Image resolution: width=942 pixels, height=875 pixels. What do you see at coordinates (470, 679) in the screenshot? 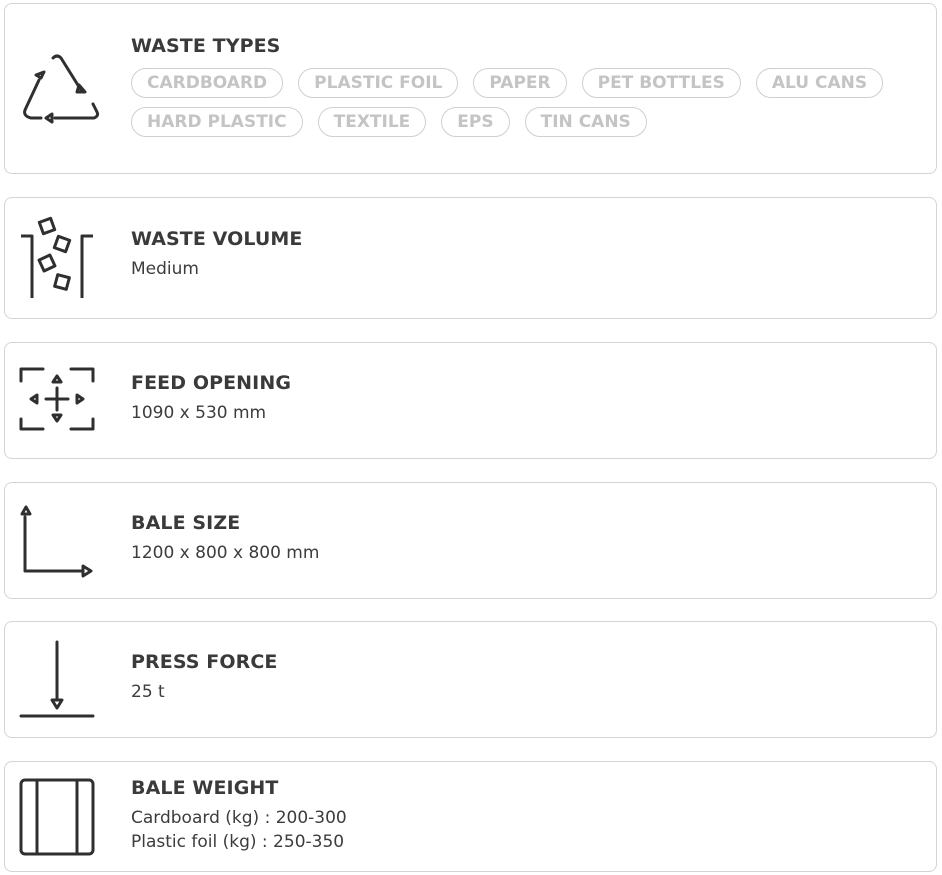
I see `press-force-card: PRESS FORCE 25 t` at bounding box center [470, 679].